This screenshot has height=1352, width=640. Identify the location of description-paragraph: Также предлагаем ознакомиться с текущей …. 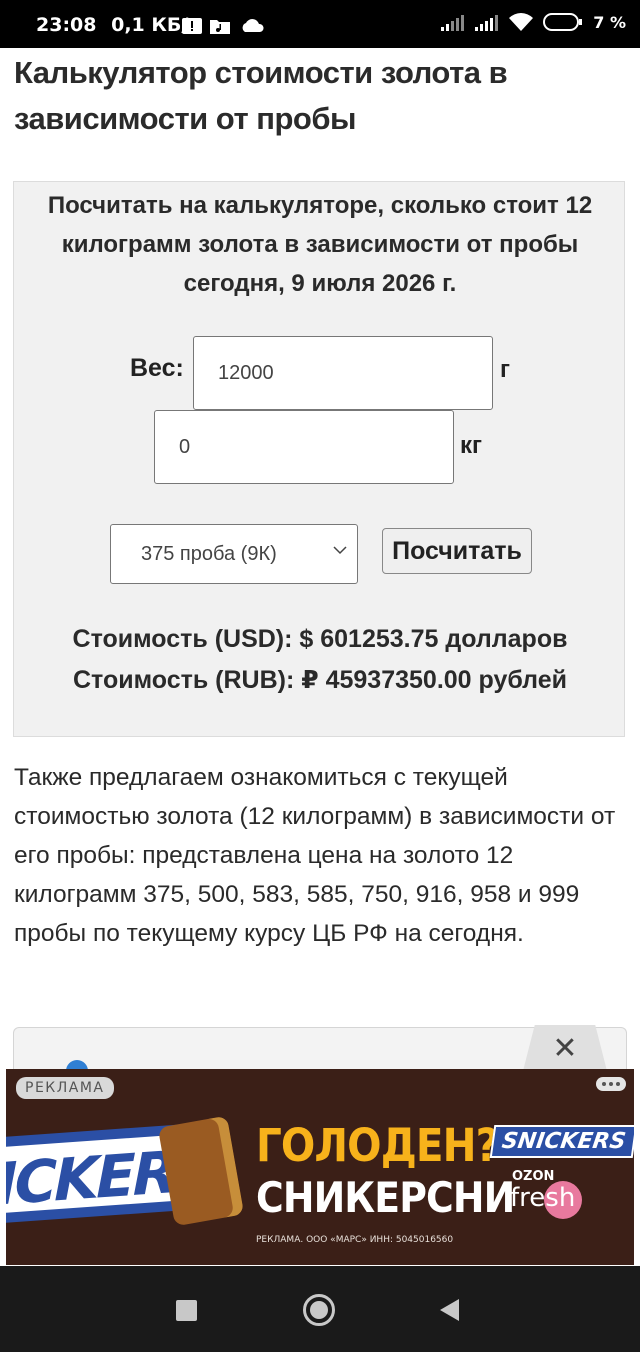
(315, 855).